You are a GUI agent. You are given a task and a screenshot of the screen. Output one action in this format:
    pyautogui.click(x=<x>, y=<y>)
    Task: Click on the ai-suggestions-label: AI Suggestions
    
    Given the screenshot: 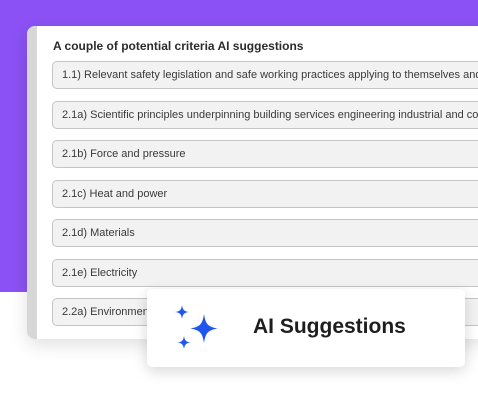 What is the action you would take?
    pyautogui.click(x=329, y=326)
    